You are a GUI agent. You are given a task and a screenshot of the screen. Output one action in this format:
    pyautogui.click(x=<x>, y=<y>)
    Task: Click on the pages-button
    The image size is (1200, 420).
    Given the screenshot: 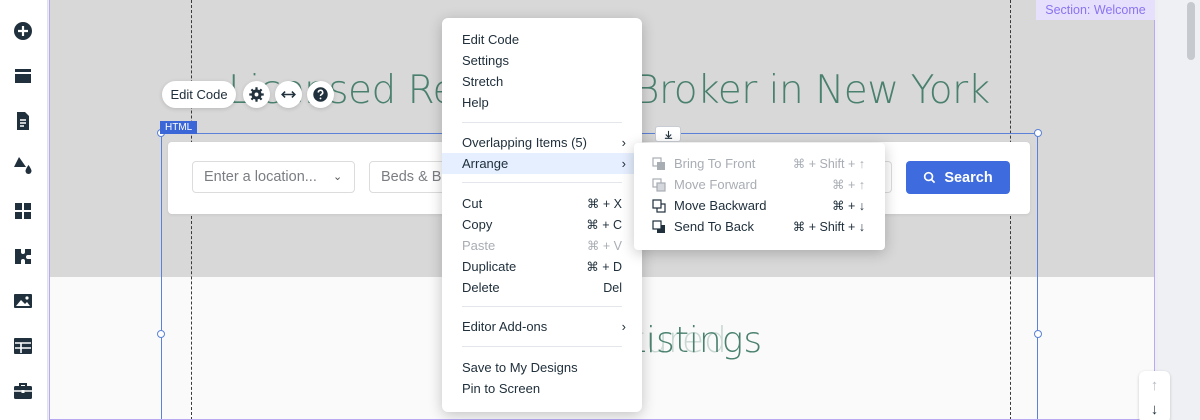 What is the action you would take?
    pyautogui.click(x=23, y=121)
    